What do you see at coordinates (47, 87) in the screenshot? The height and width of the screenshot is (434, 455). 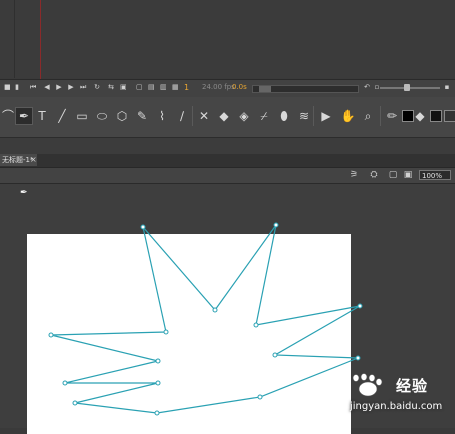 I see `step-back-icon: ◀` at bounding box center [47, 87].